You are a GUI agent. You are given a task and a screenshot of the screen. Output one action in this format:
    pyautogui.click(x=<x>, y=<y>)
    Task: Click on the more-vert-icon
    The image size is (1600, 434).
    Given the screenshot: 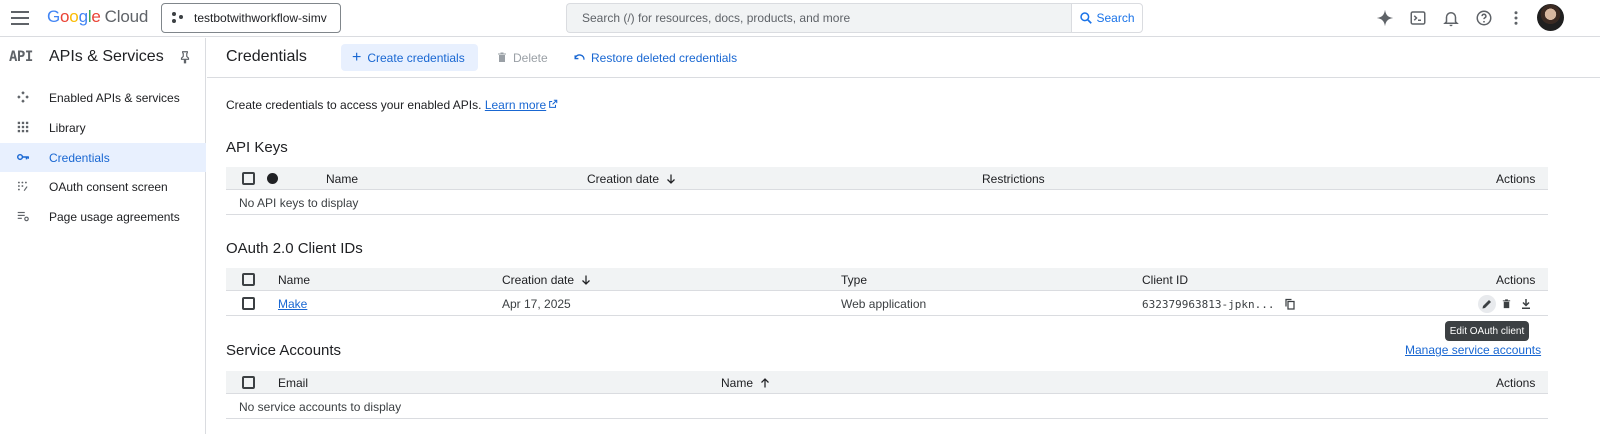 What is the action you would take?
    pyautogui.click(x=1516, y=18)
    